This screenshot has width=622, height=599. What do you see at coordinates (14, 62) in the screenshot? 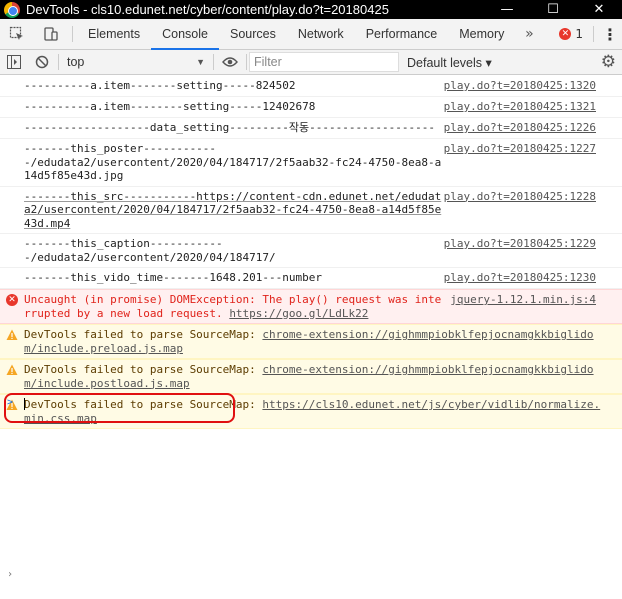
I see `sidebar-toggle-icon` at bounding box center [14, 62].